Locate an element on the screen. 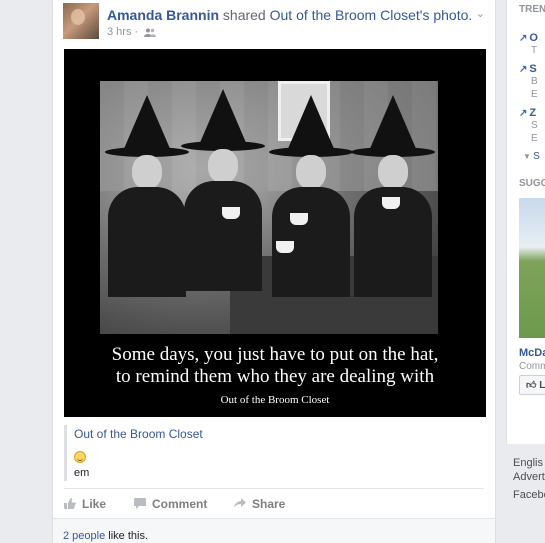 This screenshot has width=545, height=543. suggested-page-name: McDa is located at coordinates (532, 353).